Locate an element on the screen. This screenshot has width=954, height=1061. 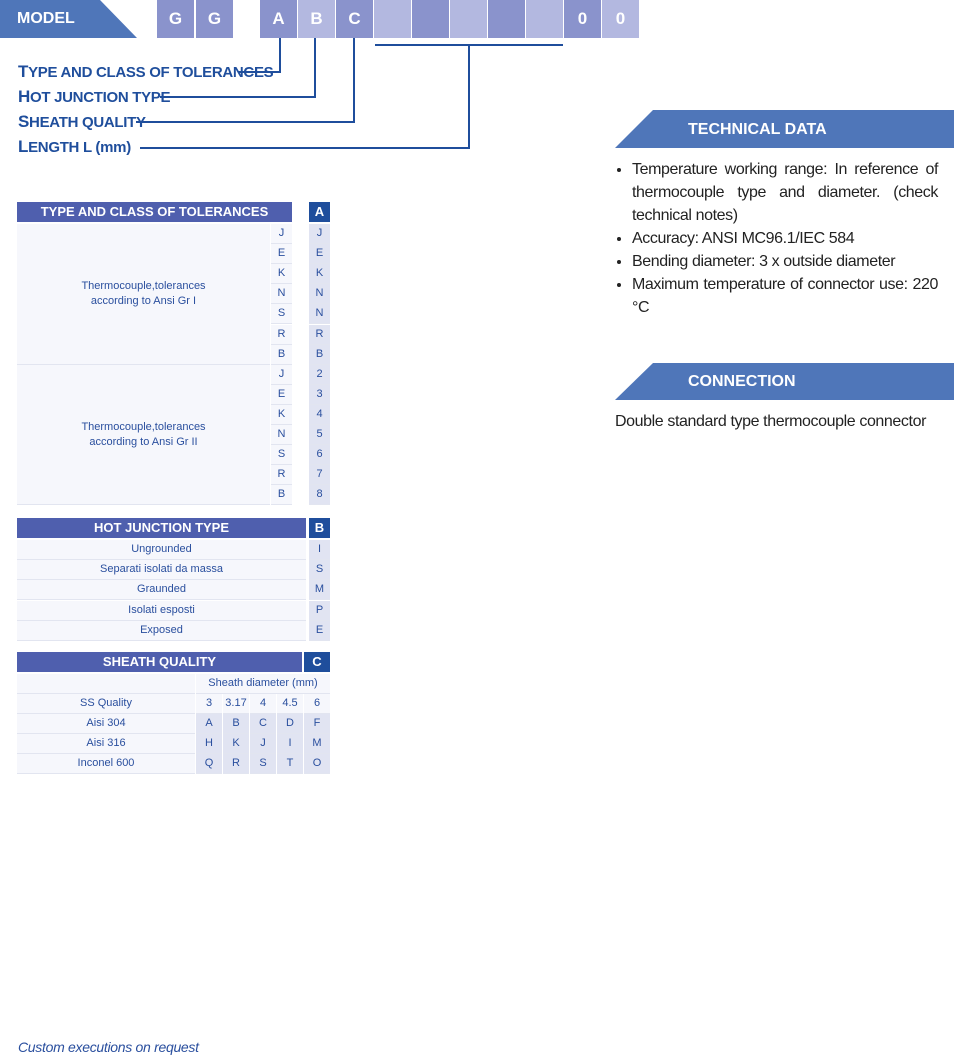
table-a-title: TYPE AND CLASS OF TOLERANCES is located at coordinates (154, 212).